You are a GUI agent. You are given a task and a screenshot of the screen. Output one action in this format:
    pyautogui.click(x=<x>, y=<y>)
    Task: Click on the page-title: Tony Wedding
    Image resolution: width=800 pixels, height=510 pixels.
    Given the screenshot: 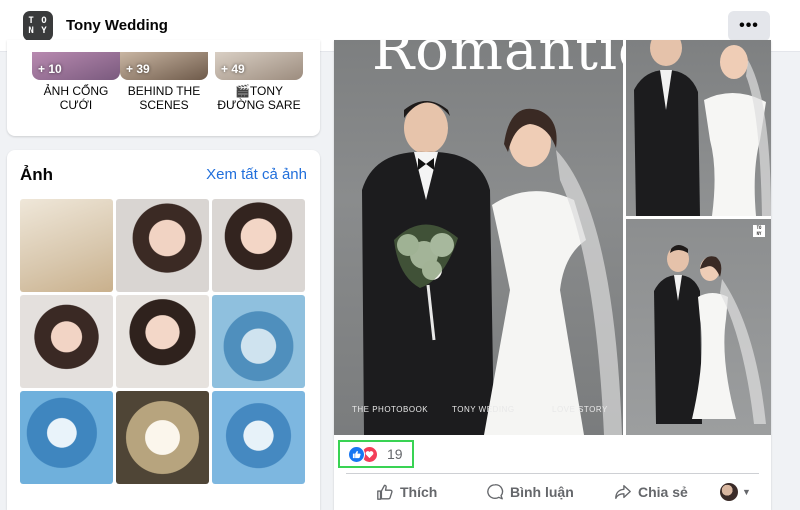 What is the action you would take?
    pyautogui.click(x=117, y=25)
    